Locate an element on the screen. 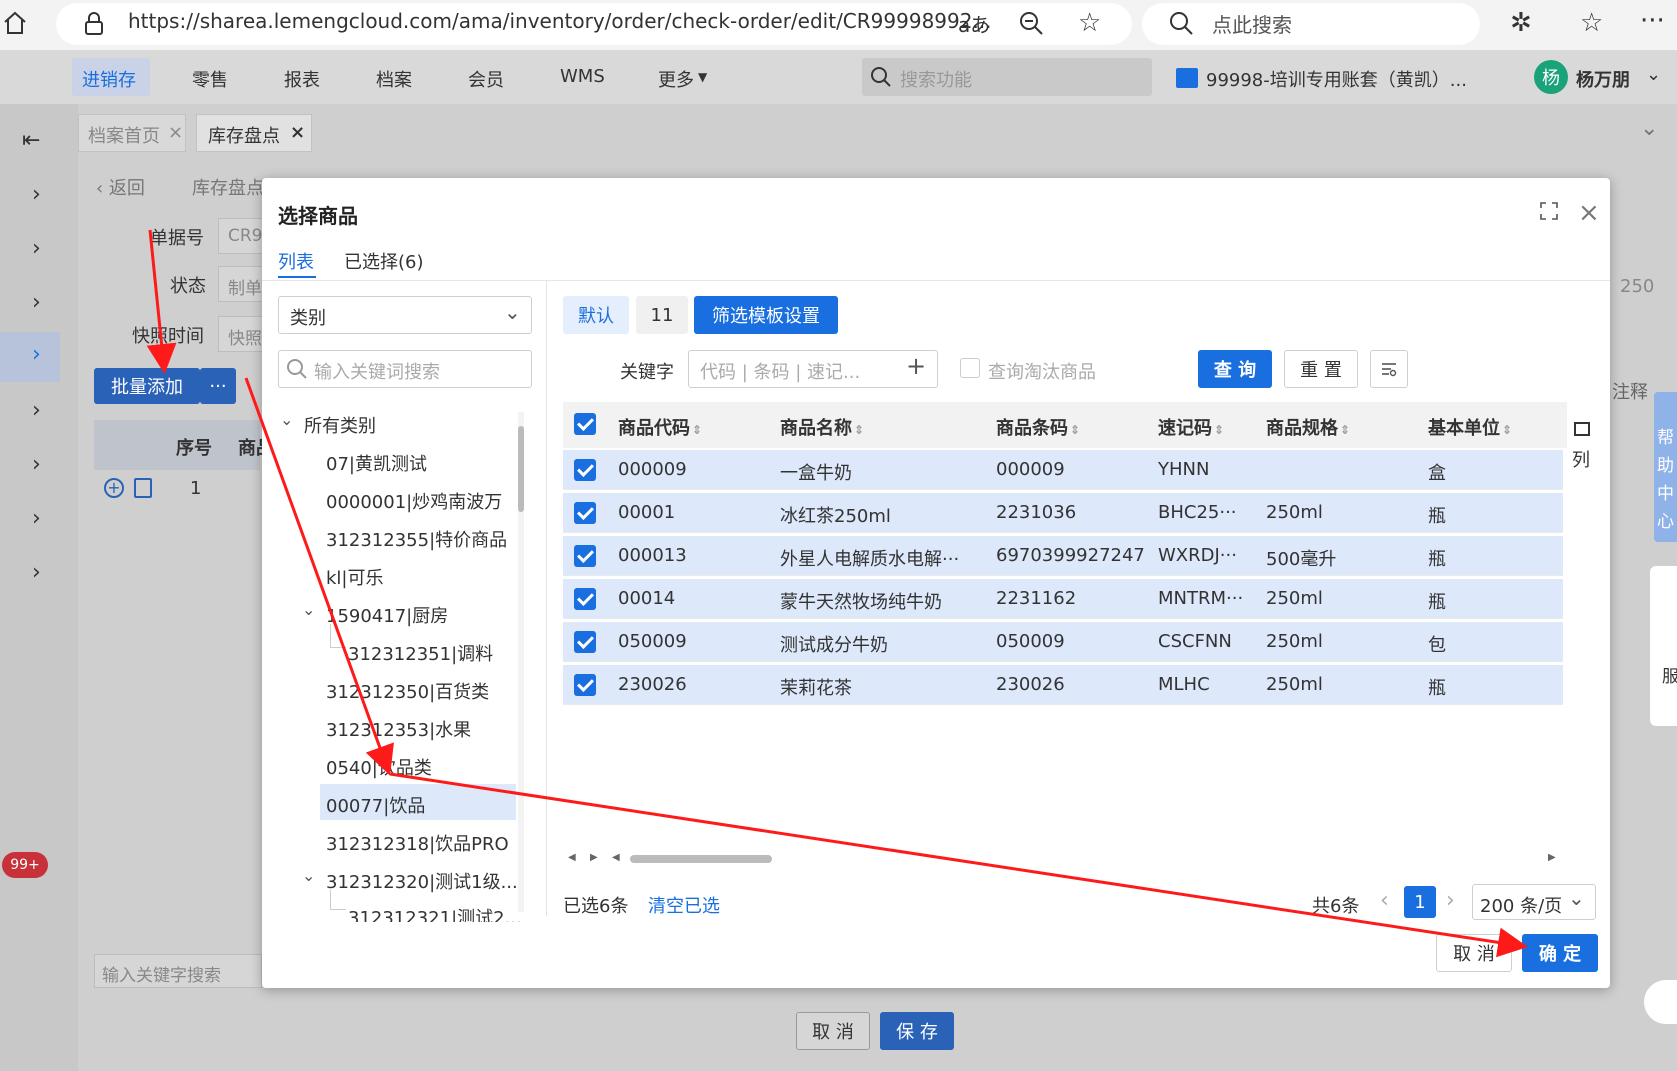  column-settings-label: 列 is located at coordinates (1581, 459).